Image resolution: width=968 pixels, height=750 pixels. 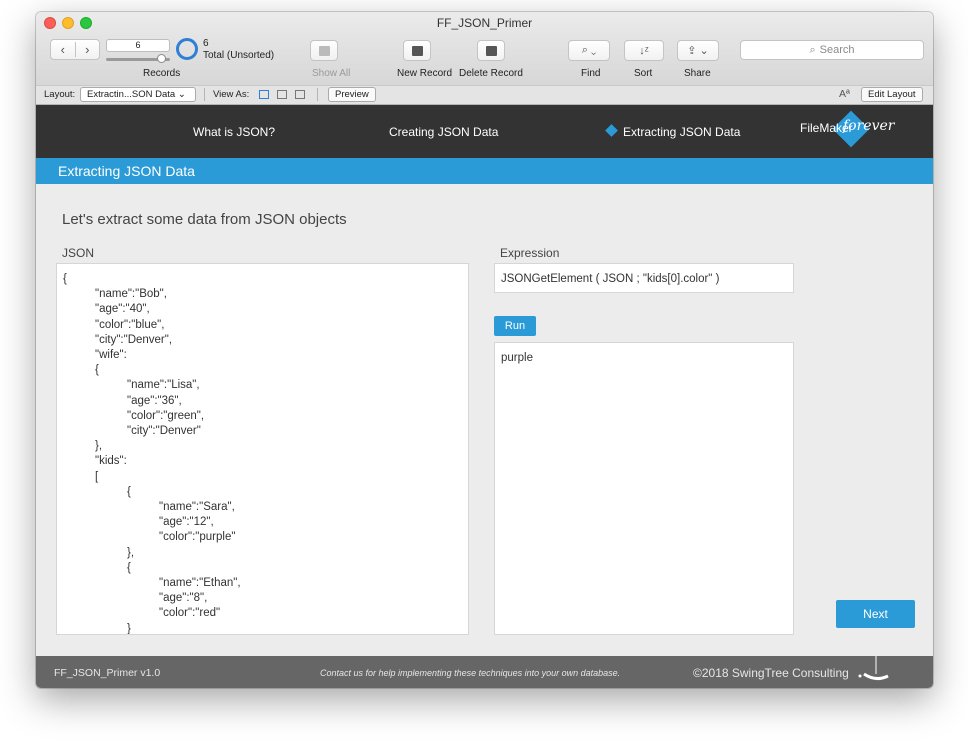 What do you see at coordinates (873, 668) in the screenshot?
I see `swing-logo-icon` at bounding box center [873, 668].